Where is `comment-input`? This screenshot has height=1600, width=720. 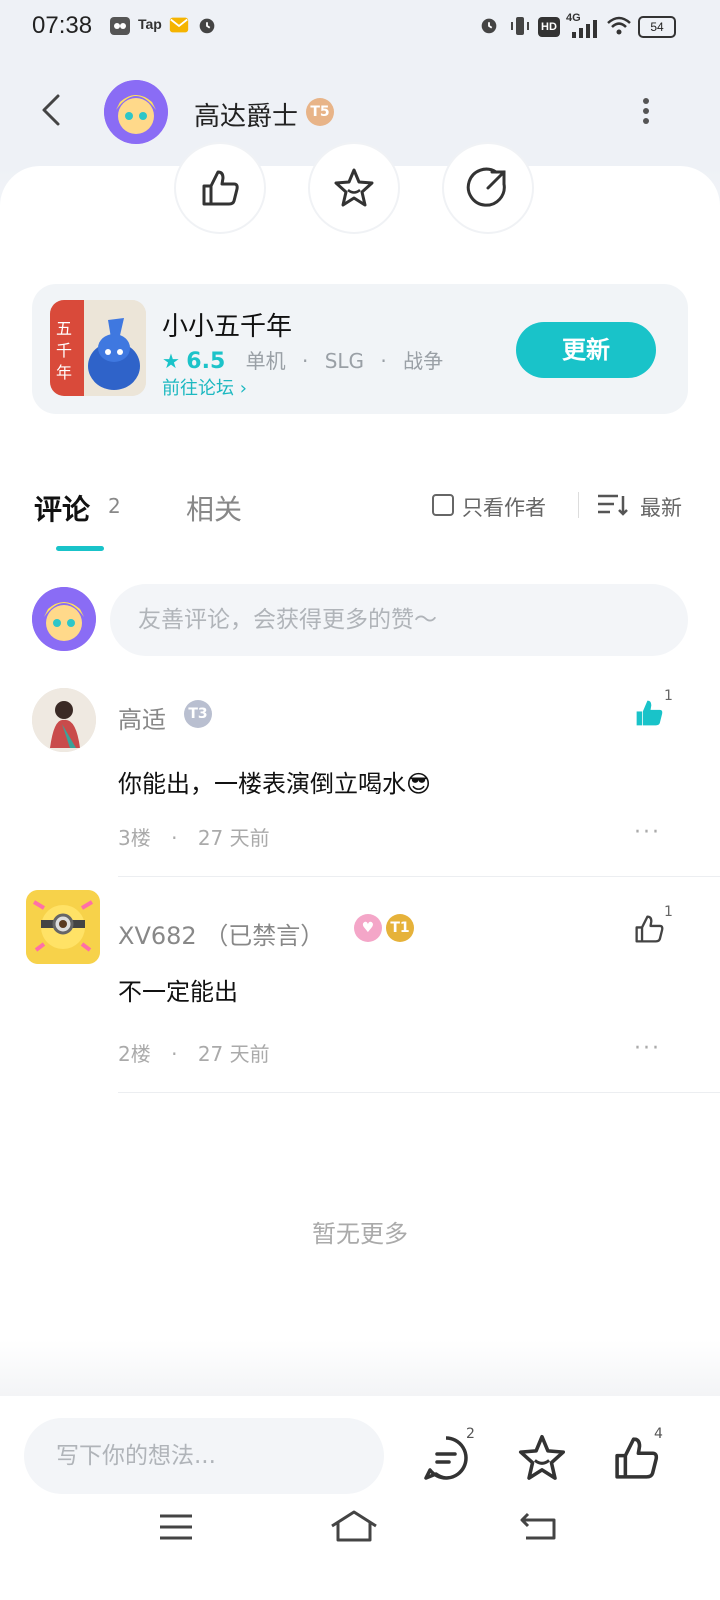
comment-input is located at coordinates (399, 620).